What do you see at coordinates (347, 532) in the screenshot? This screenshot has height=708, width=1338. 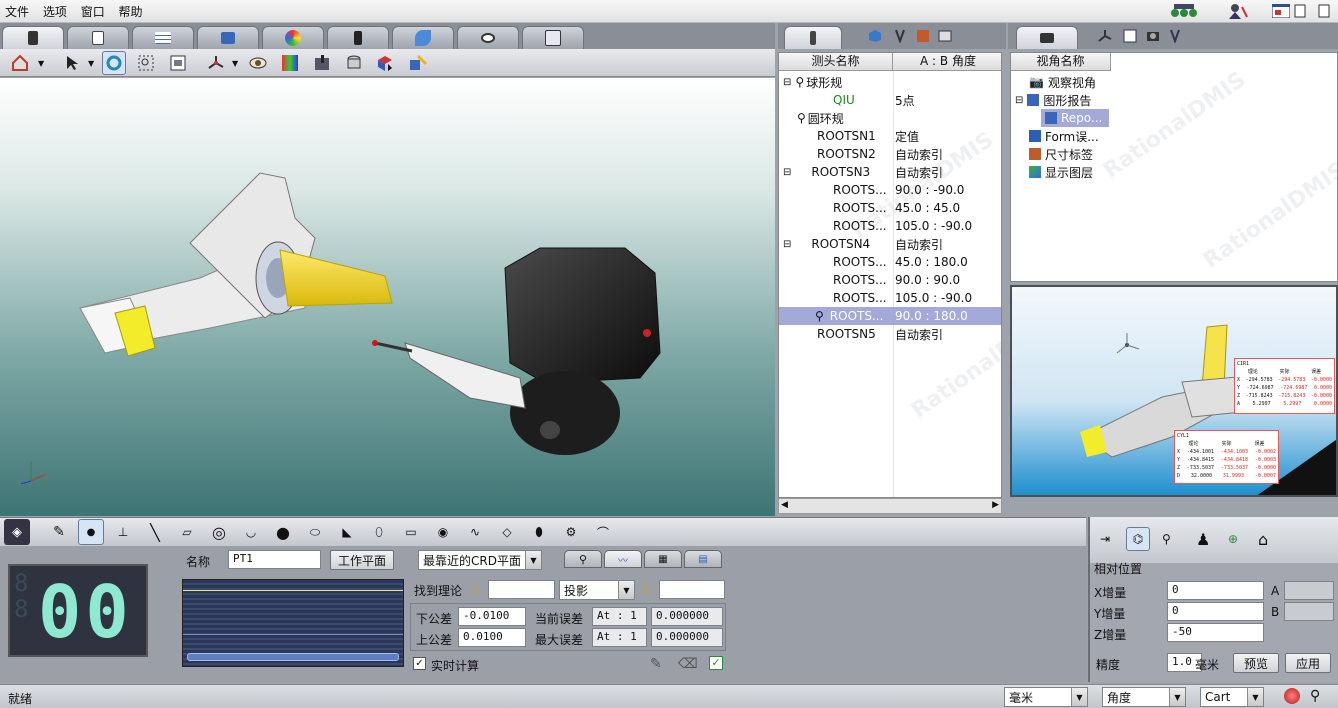 I see `cone-feature-button: ◣` at bounding box center [347, 532].